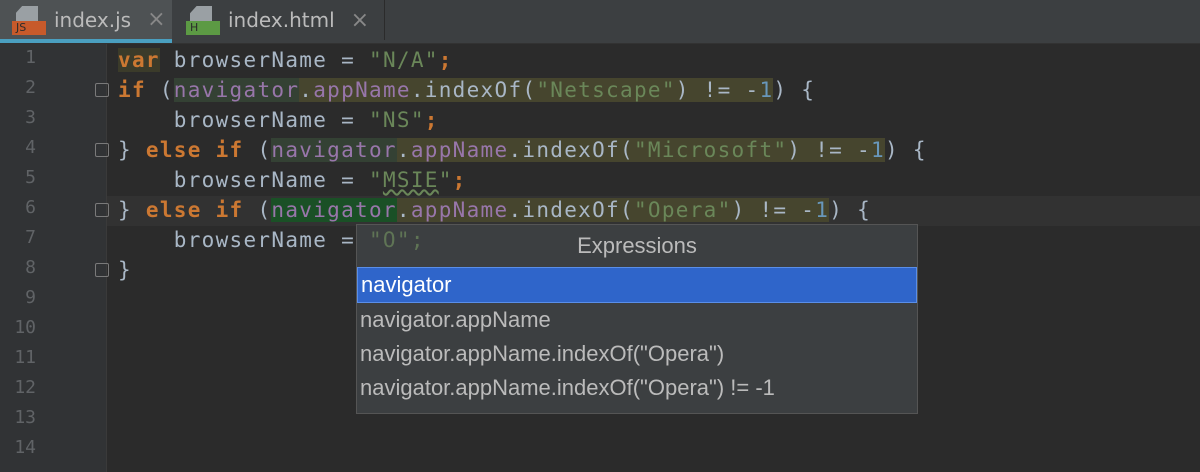  I want to click on code-line-3: browserName = "NS";, so click(278, 120).